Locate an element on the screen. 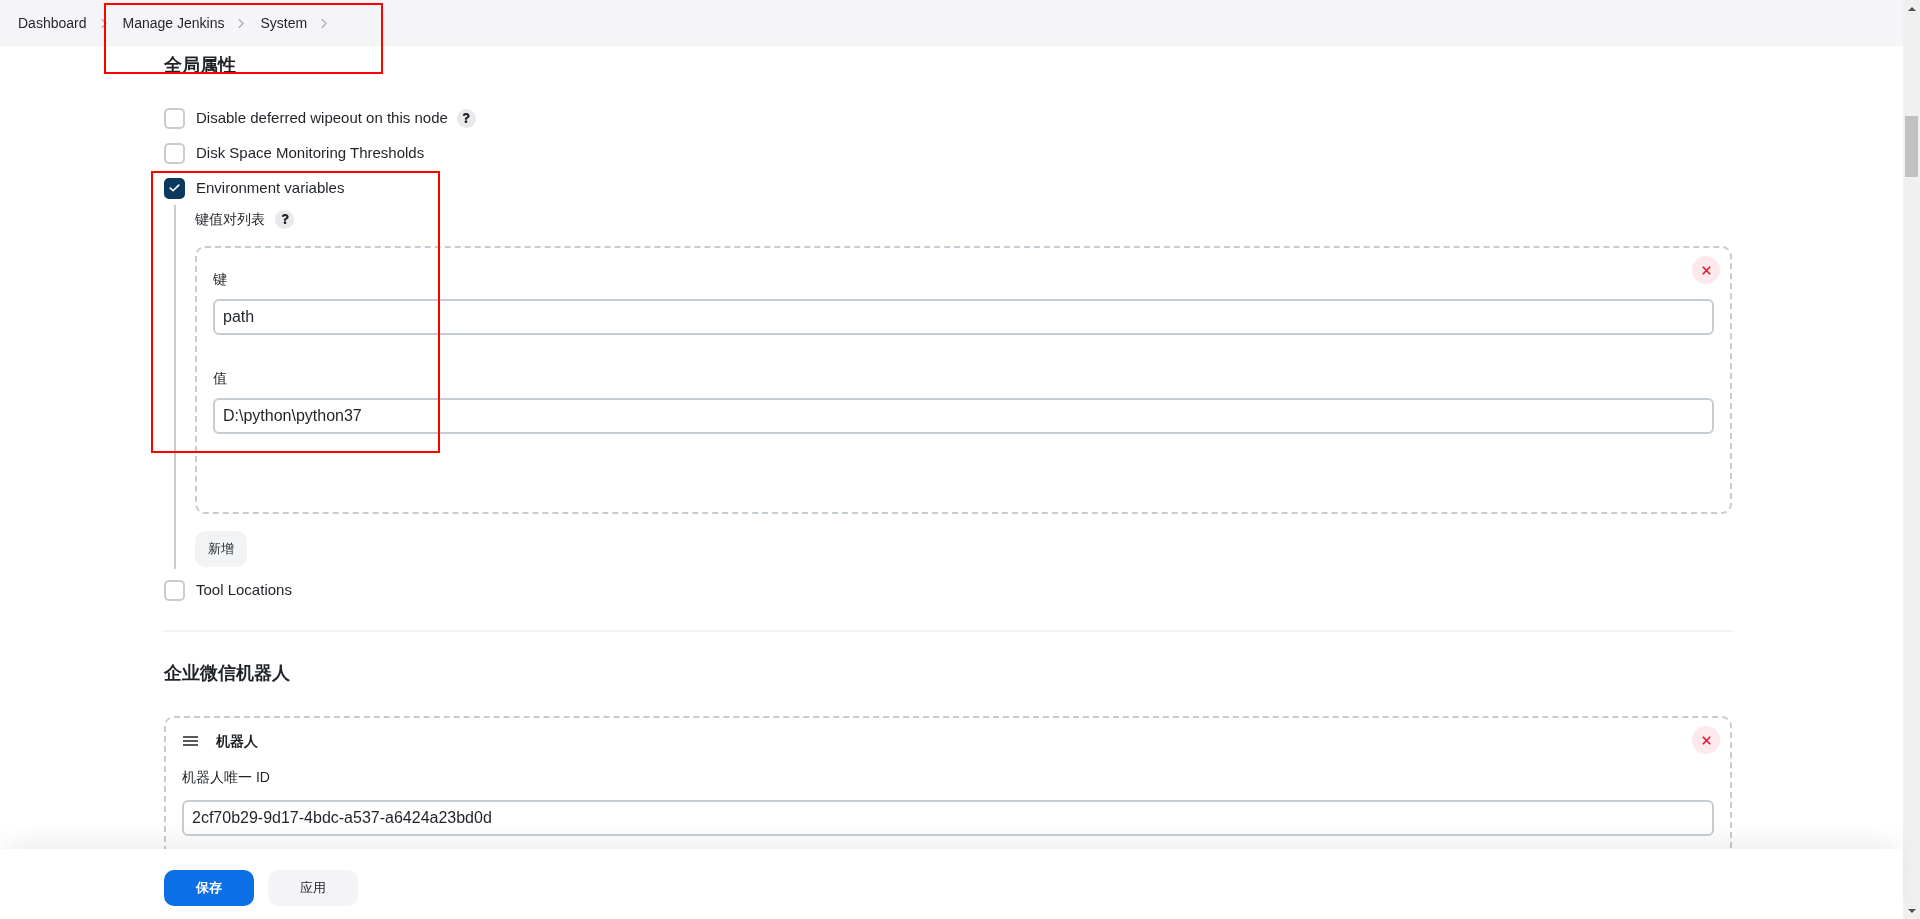  scroll-up-arrow-icon is located at coordinates (1911, 8).